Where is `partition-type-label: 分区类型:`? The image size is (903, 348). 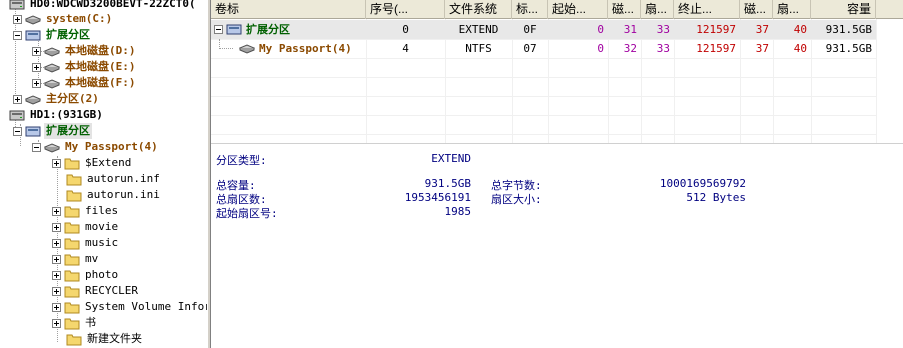 partition-type-label: 分区类型: is located at coordinates (241, 160).